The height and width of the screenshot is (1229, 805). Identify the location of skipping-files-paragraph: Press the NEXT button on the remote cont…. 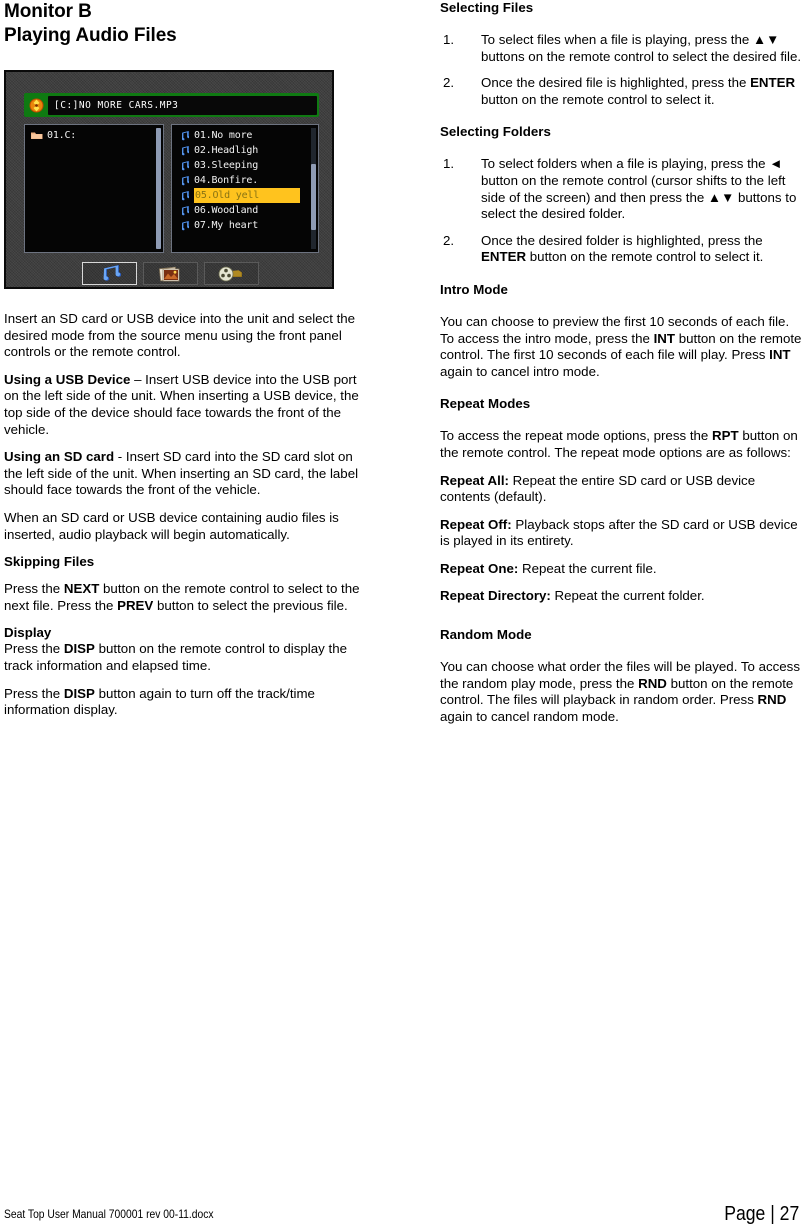
(187, 597).